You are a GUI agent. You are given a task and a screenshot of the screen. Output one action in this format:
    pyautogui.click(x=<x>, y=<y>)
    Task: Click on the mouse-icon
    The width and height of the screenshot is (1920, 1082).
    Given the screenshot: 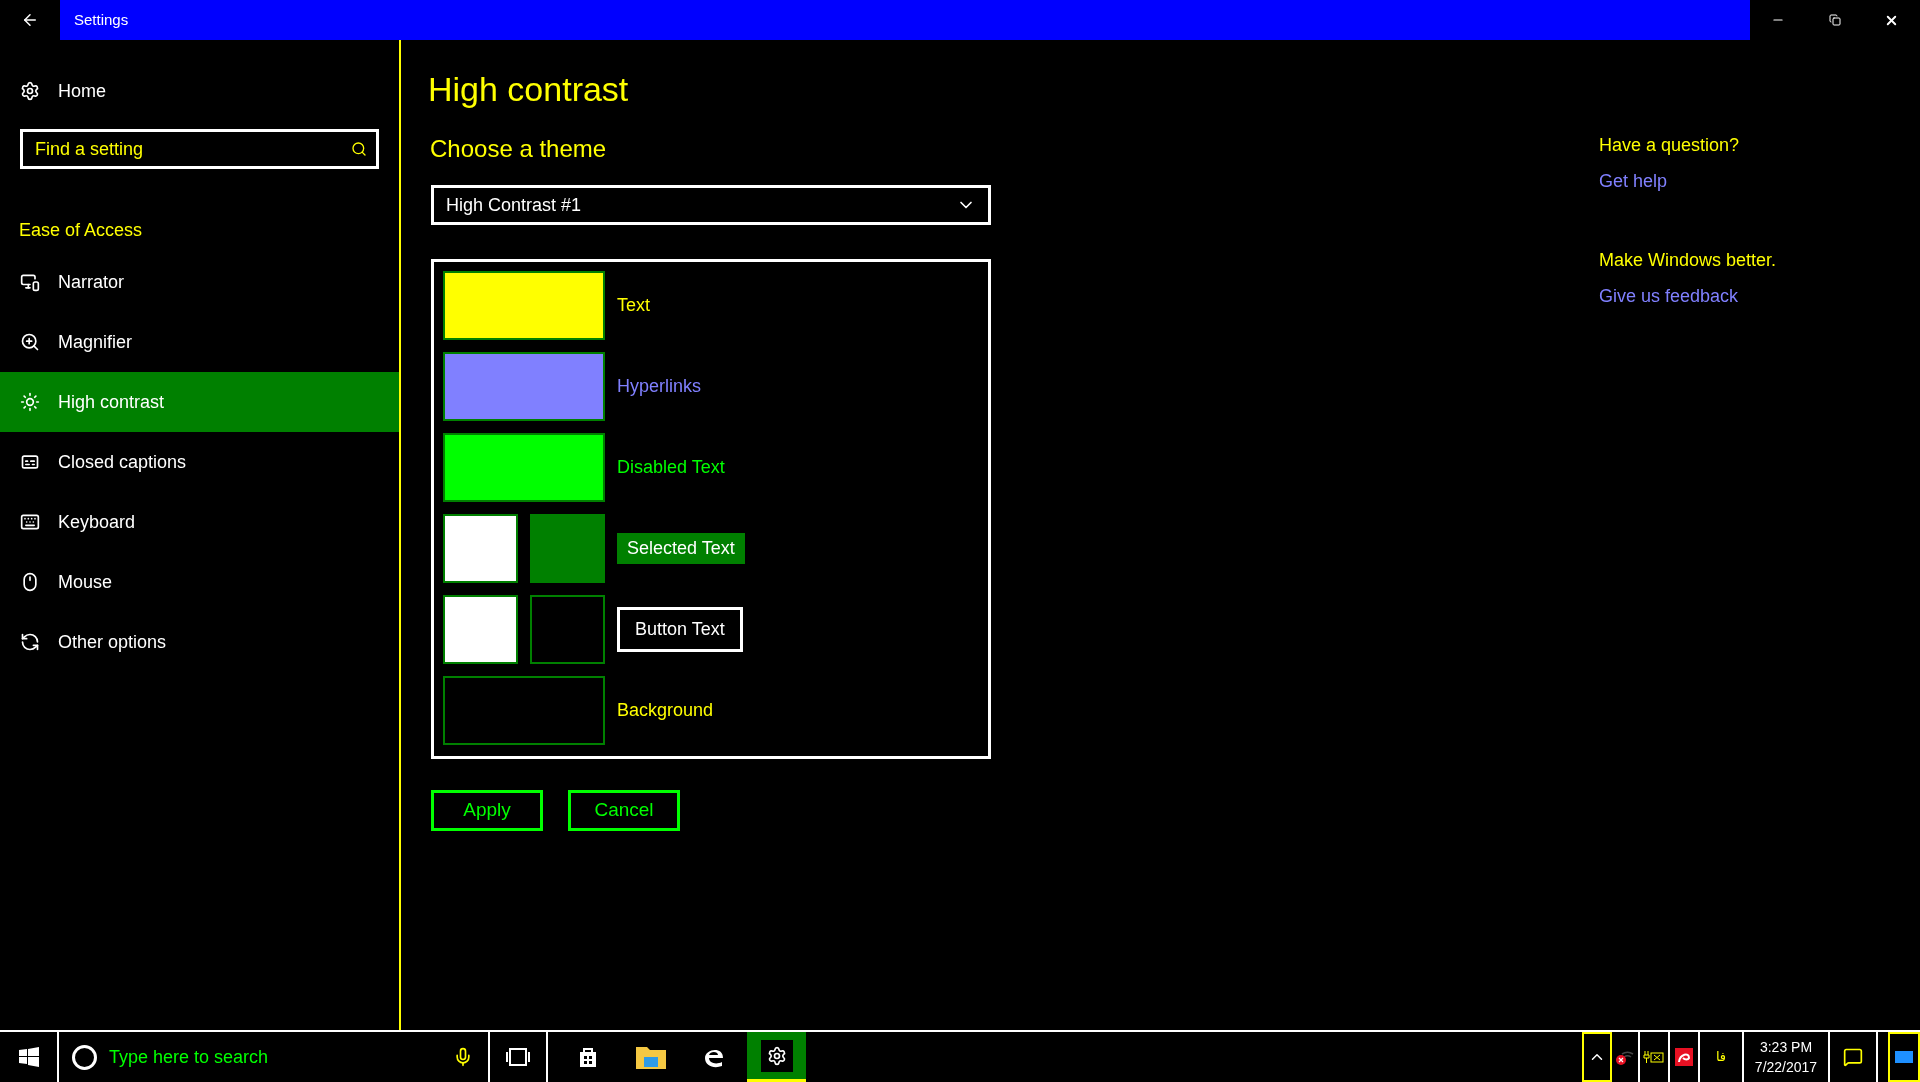 What is the action you would take?
    pyautogui.click(x=30, y=582)
    